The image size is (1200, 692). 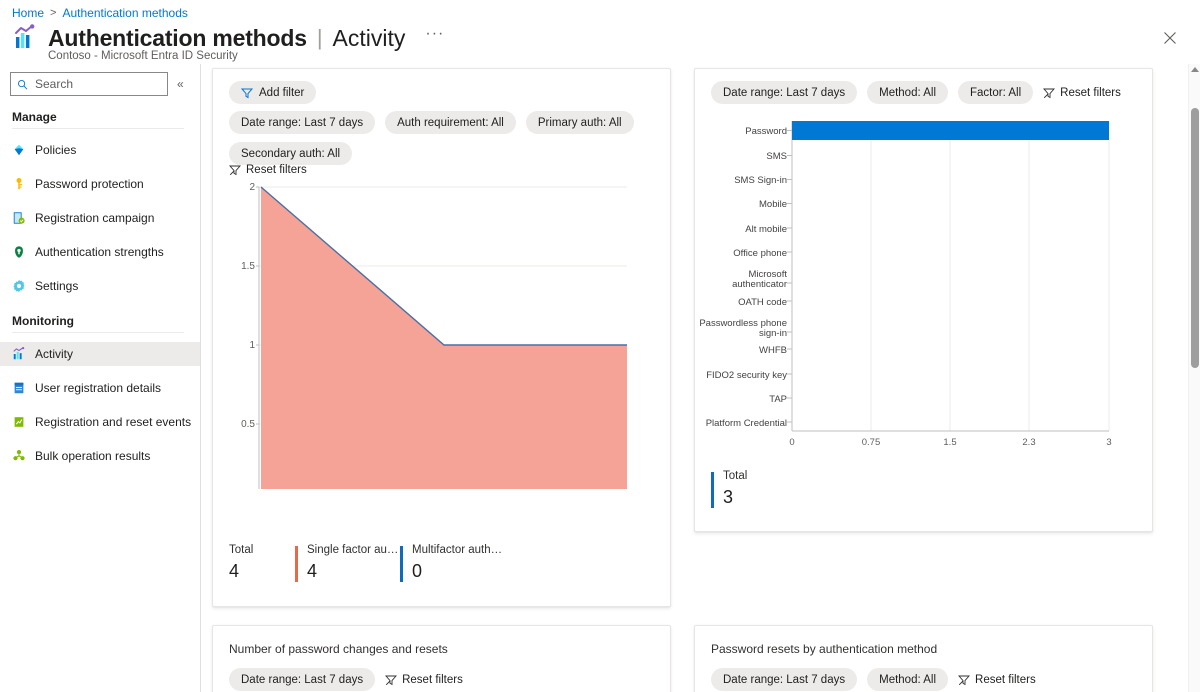 What do you see at coordinates (124, 13) in the screenshot?
I see `breadcrumb-current: Authentication methods` at bounding box center [124, 13].